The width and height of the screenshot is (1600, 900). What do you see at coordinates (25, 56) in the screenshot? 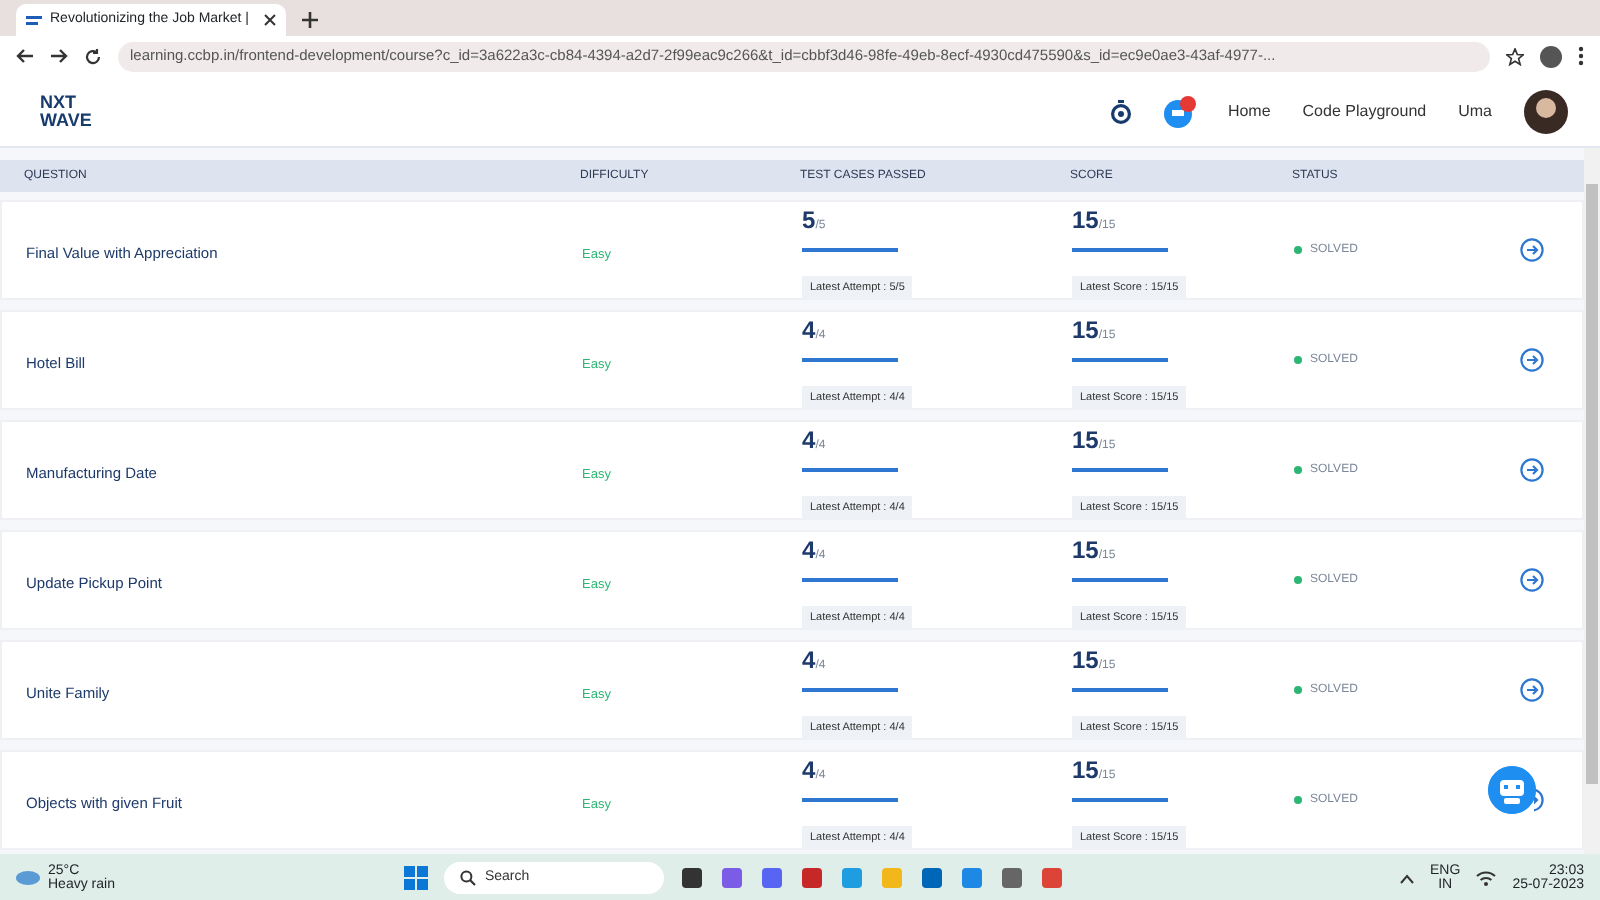
I see `back-icon` at bounding box center [25, 56].